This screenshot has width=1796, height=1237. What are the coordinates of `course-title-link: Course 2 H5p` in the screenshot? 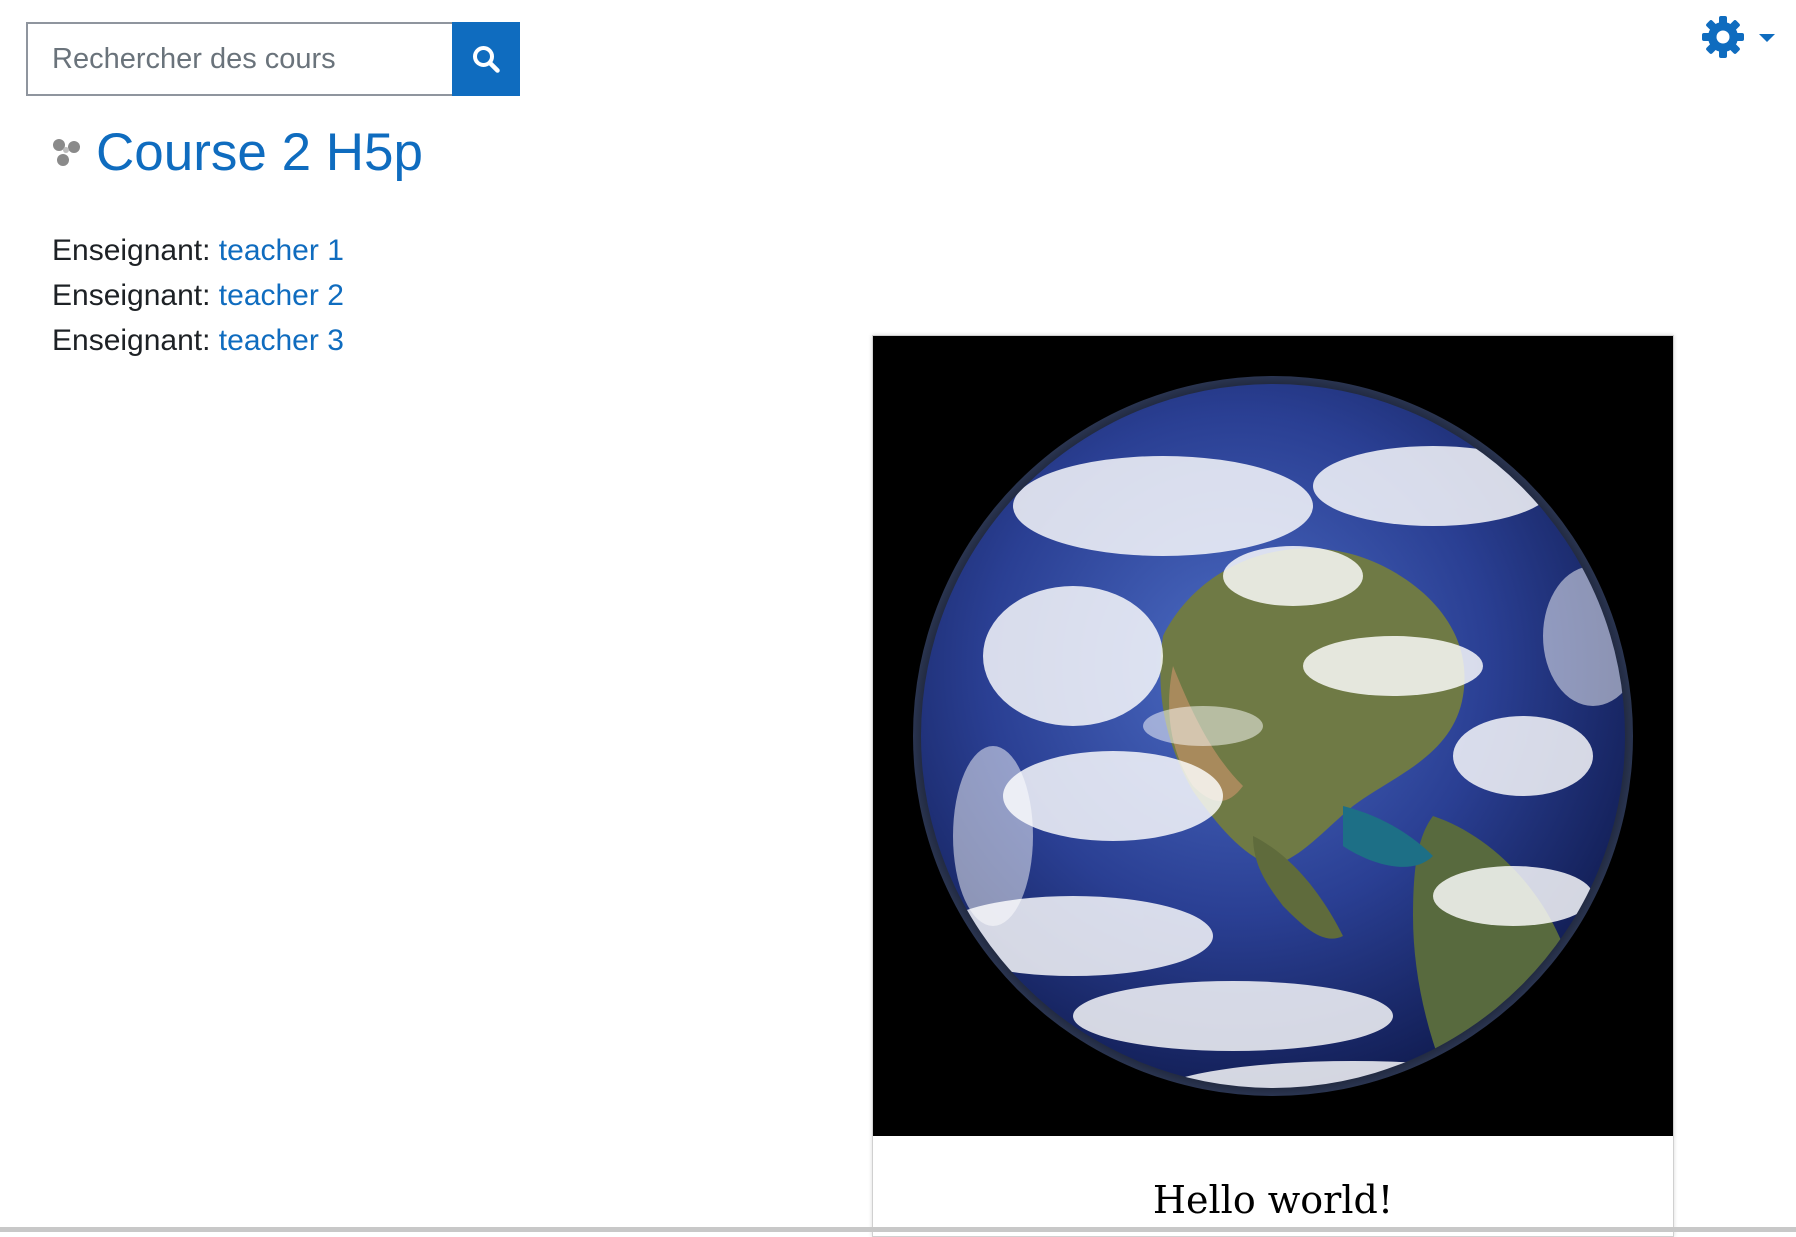 It's located at (259, 152).